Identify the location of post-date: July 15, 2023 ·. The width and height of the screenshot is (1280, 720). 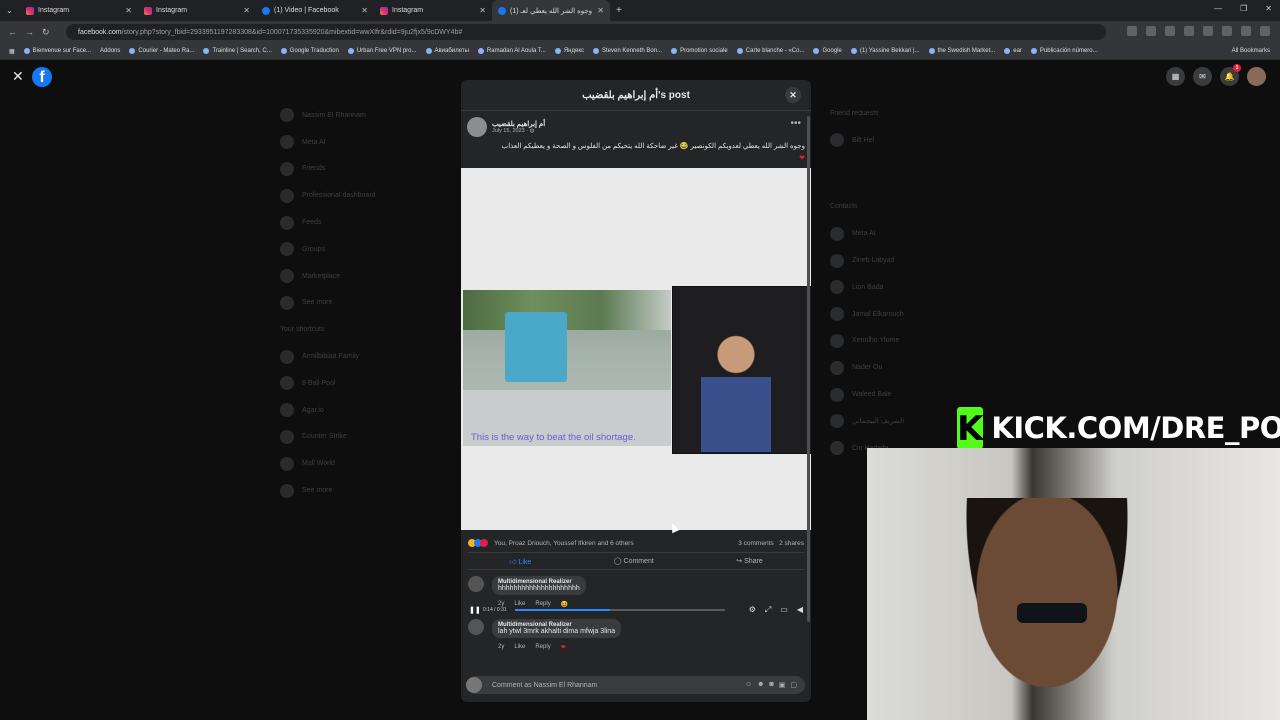
(511, 131).